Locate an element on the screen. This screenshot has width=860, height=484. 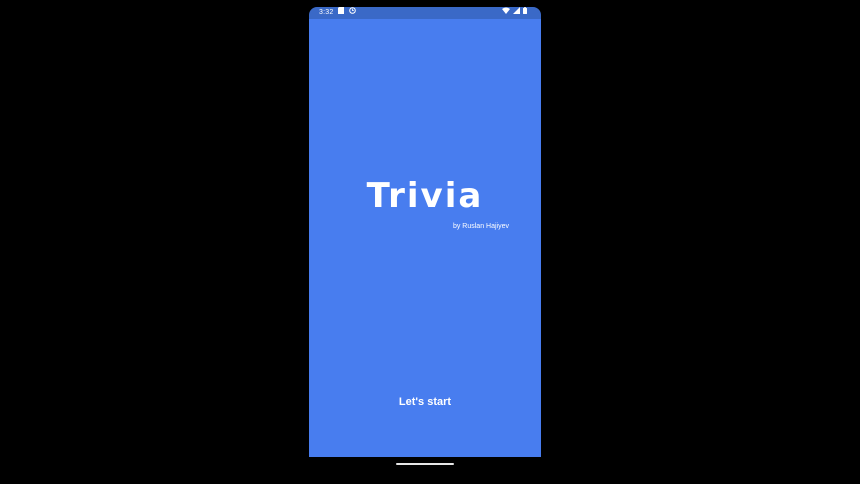
app-title: Trivia is located at coordinates (425, 196).